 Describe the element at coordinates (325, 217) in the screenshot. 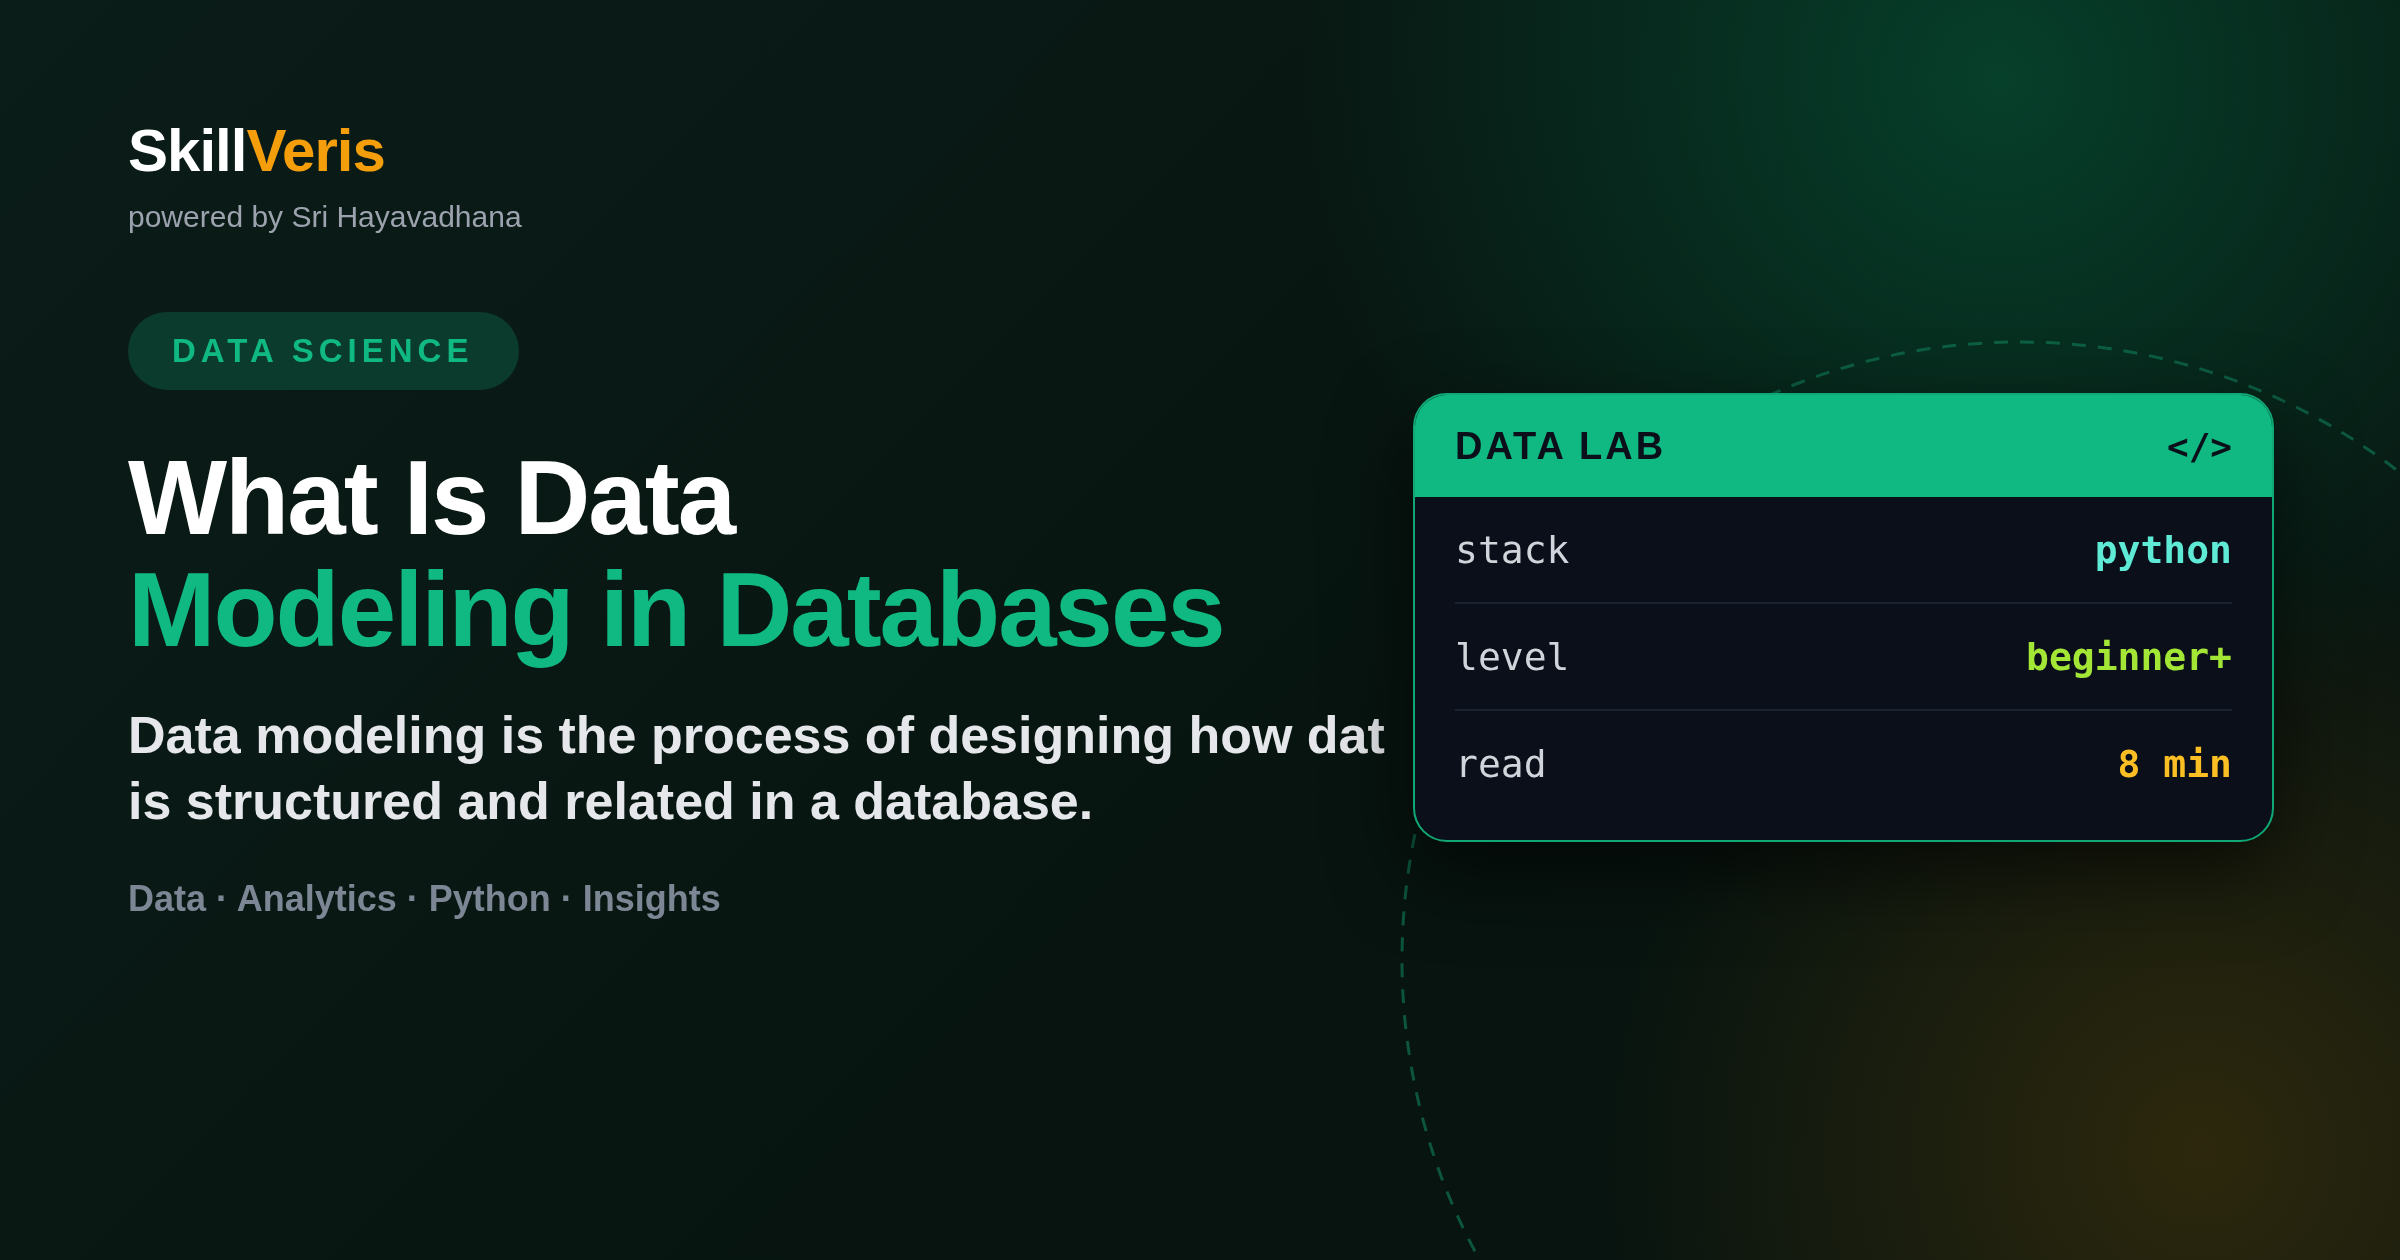

I see `brand-tagline: powered by Sri Hayavadhana` at that location.